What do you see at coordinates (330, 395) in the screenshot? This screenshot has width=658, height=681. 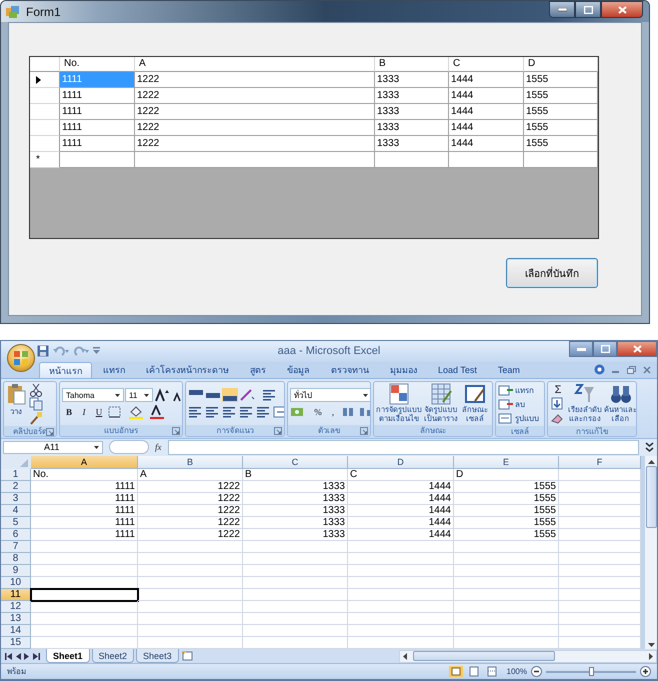 I see `number-format-field: ทั่วไป` at bounding box center [330, 395].